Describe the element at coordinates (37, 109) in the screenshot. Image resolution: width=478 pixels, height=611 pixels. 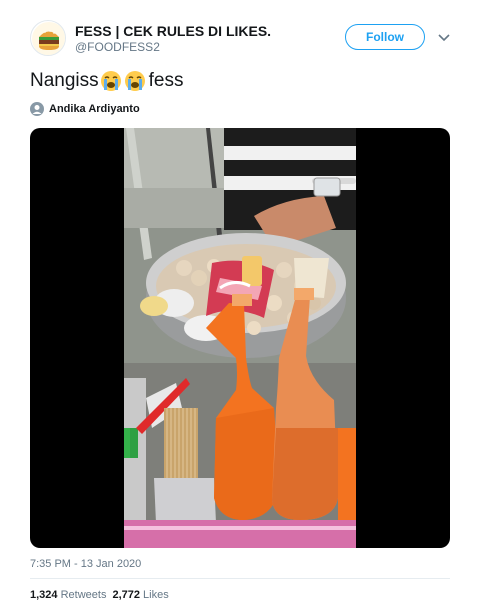
I see `person-icon` at that location.